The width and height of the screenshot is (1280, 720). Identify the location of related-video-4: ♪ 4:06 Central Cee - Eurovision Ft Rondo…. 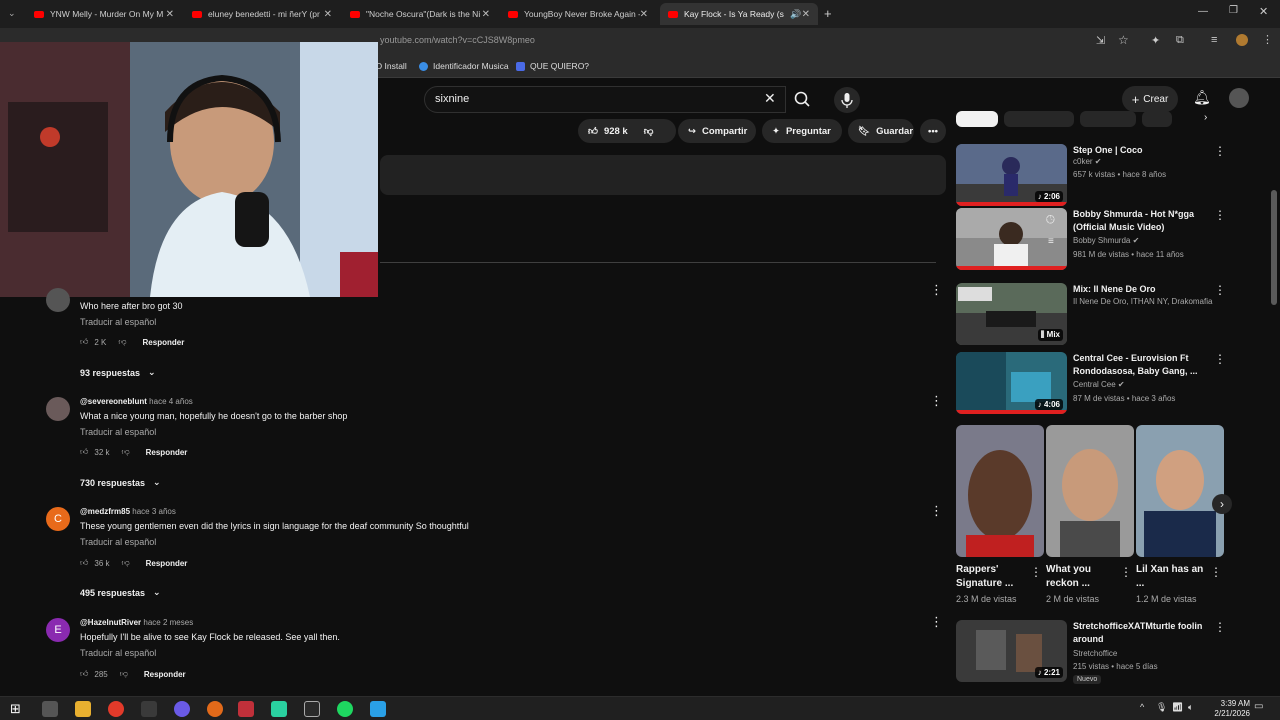
(1091, 383).